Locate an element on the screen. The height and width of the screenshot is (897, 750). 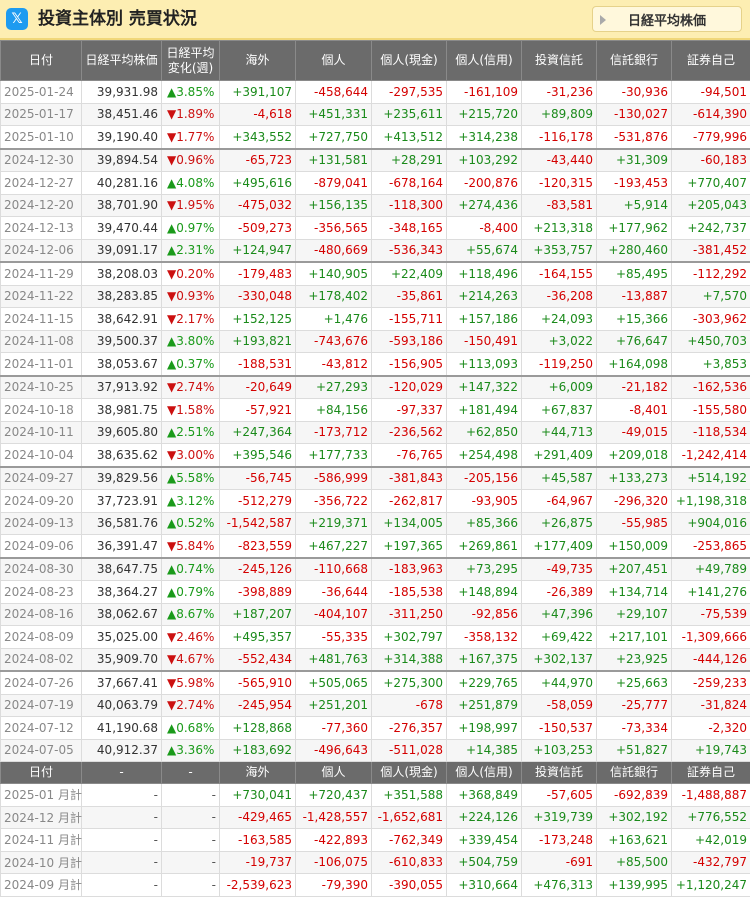
cell-foreign: +730,041 is located at coordinates (258, 795).